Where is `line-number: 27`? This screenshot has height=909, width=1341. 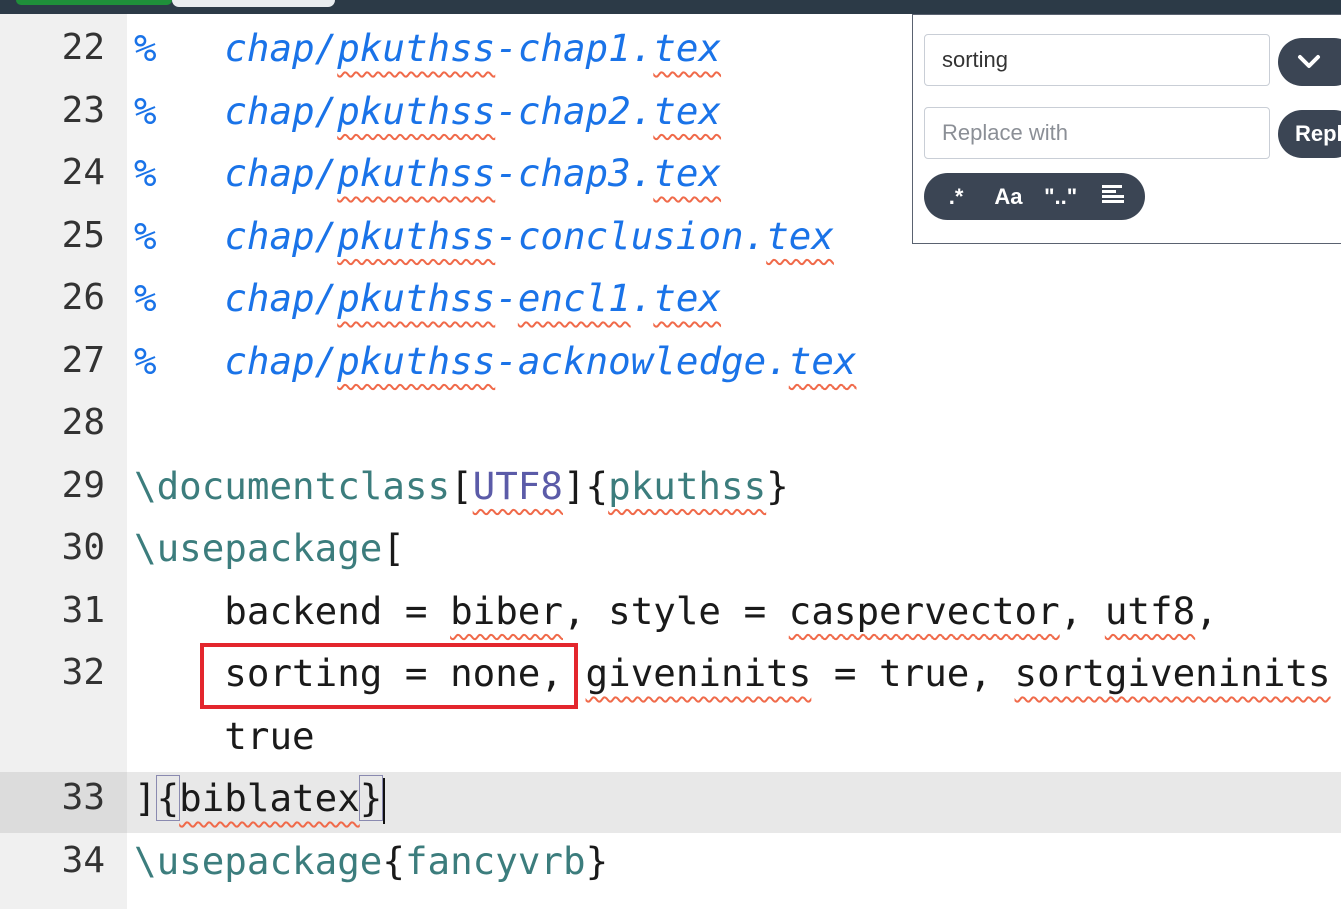
line-number: 27 is located at coordinates (83, 360).